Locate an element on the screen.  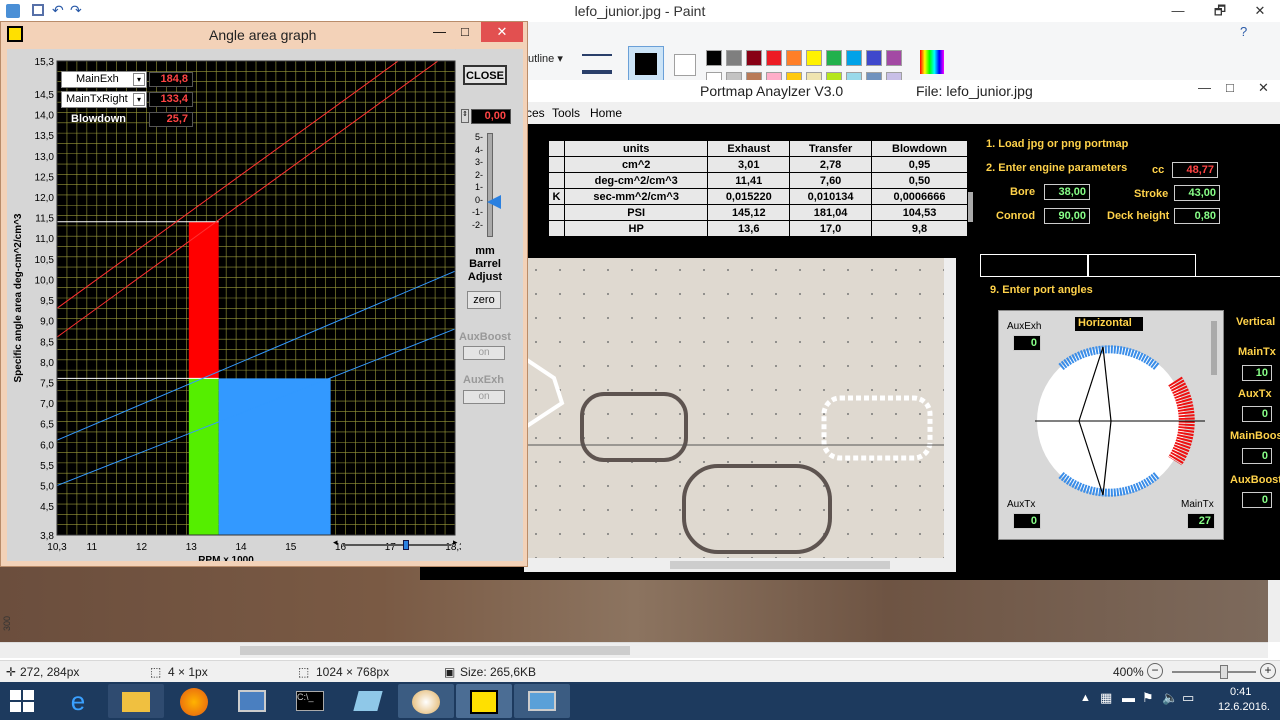
angle-graph-maximize-button: □ is located at coordinates (465, 31).